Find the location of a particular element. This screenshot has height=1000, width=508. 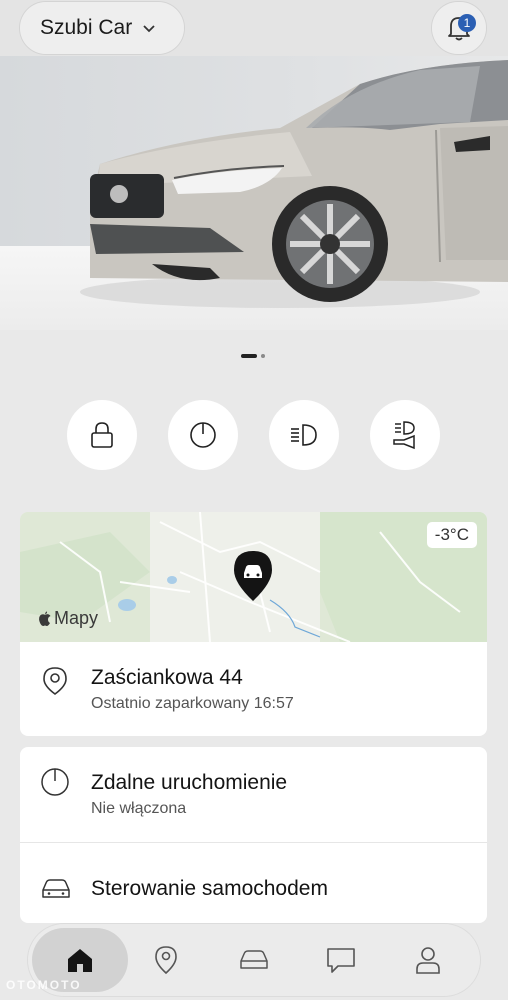

nav-profile is located at coordinates (428, 960).